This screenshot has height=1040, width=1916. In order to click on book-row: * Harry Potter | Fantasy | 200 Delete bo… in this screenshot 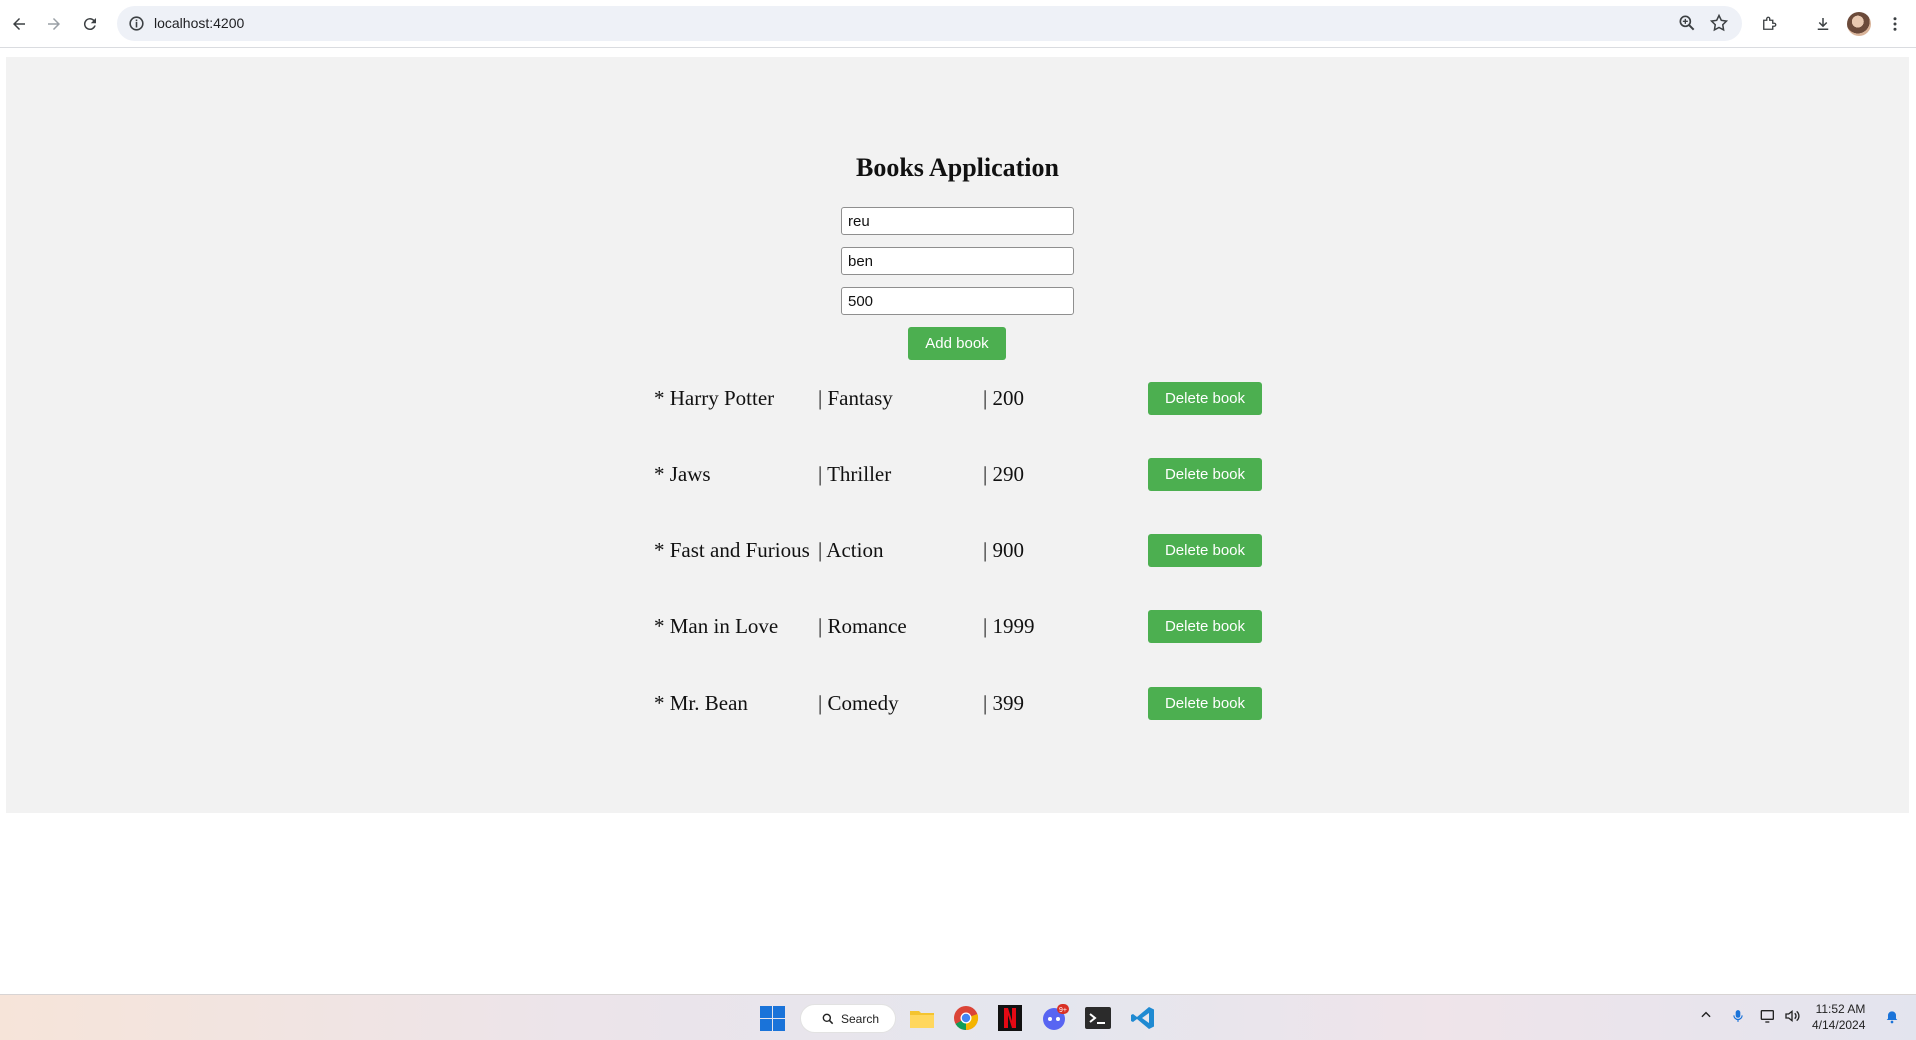, I will do `click(957, 402)`.